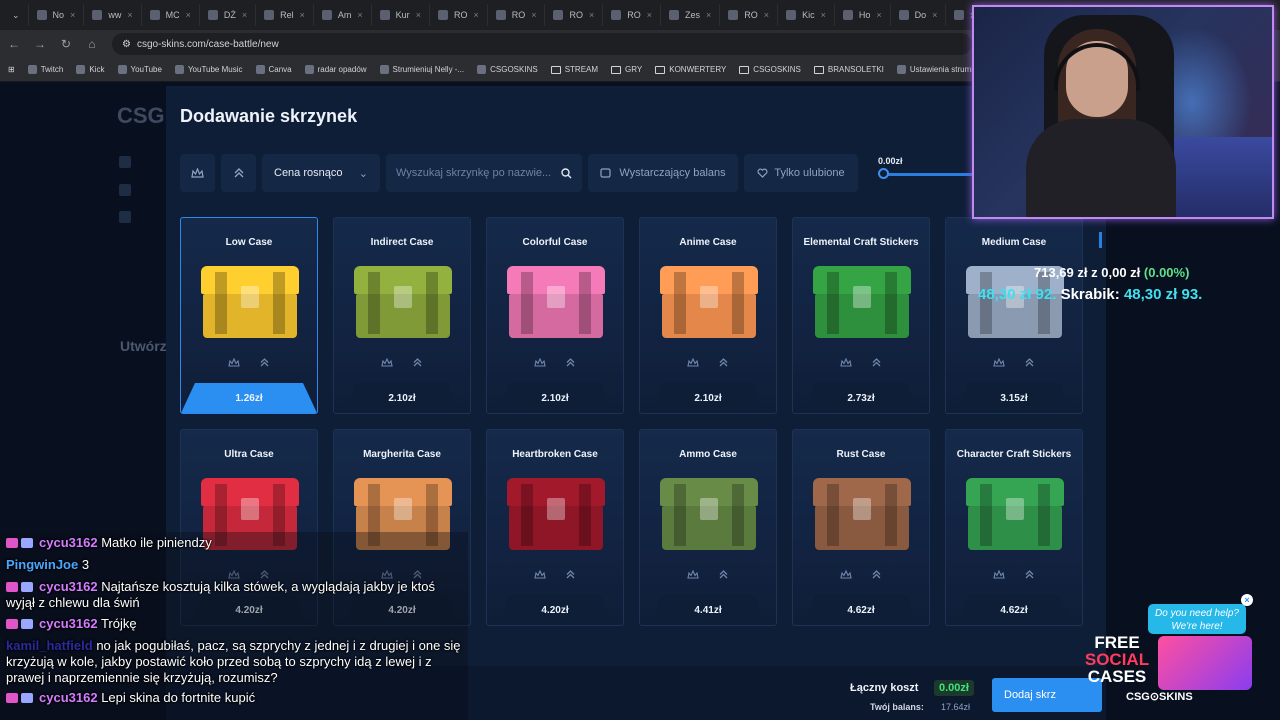 Image resolution: width=1280 pixels, height=720 pixels. I want to click on back-icon: ←, so click(14, 44).